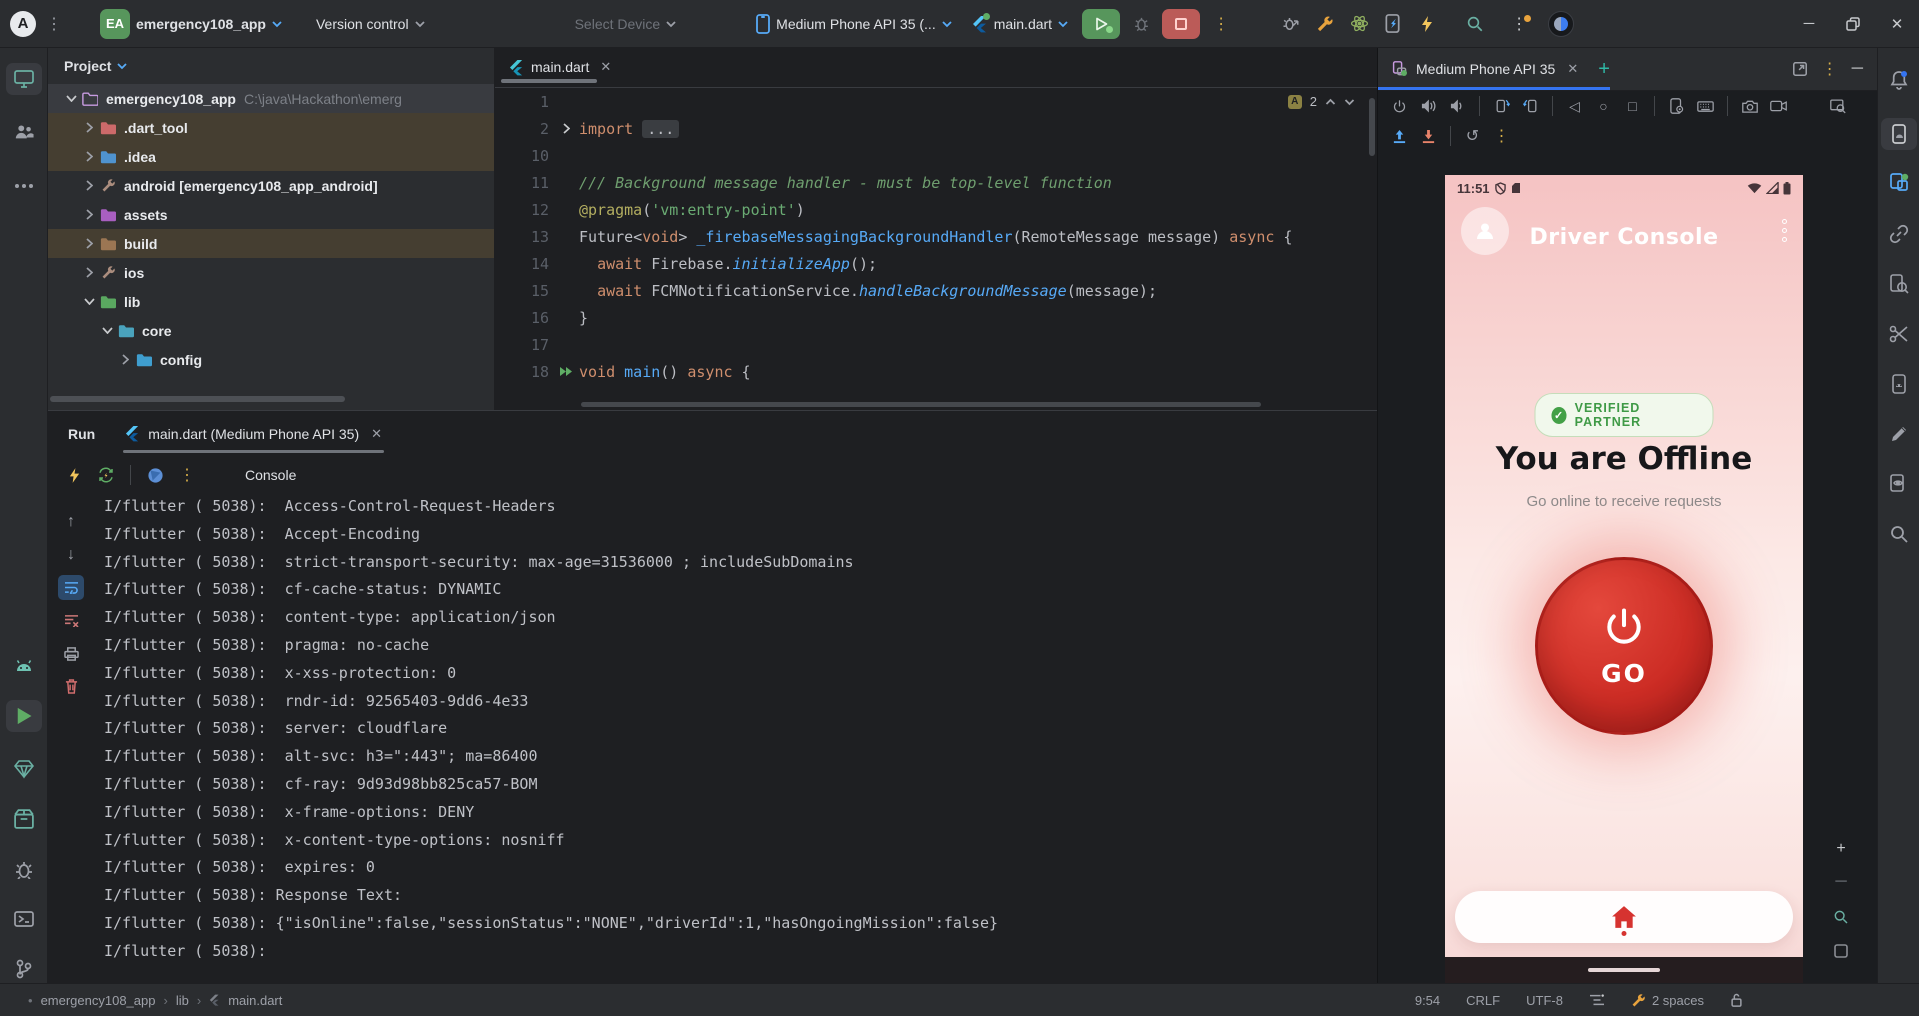  What do you see at coordinates (1501, 136) in the screenshot?
I see `emulator-options-menu: ⋮` at bounding box center [1501, 136].